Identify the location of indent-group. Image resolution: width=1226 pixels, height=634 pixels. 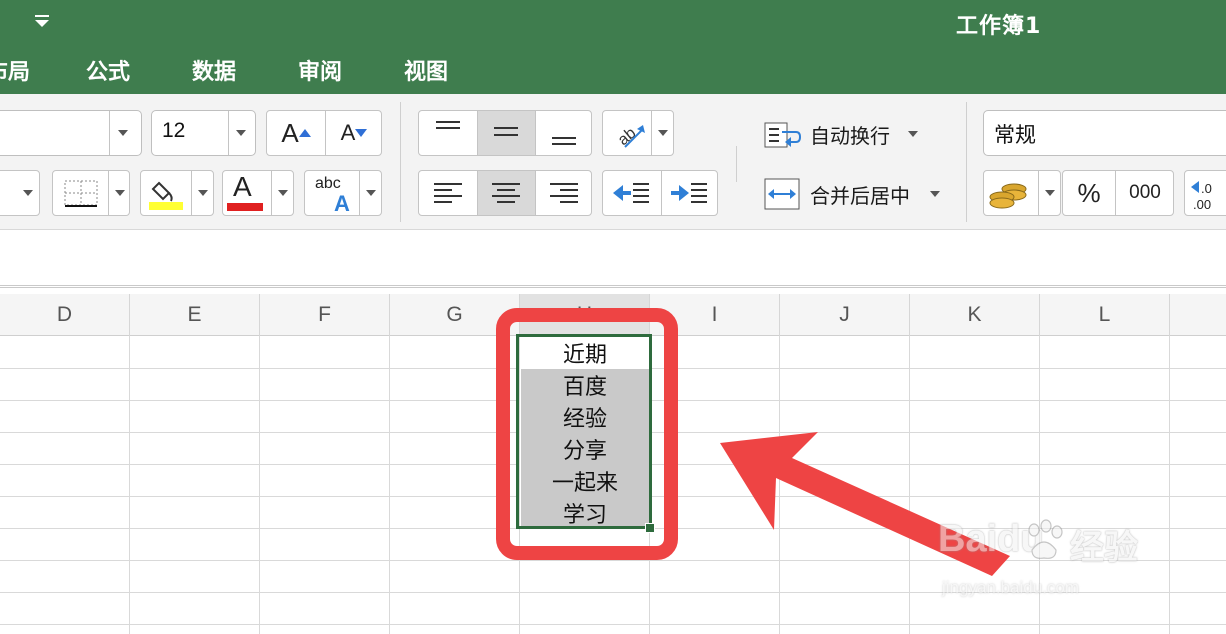
(660, 193).